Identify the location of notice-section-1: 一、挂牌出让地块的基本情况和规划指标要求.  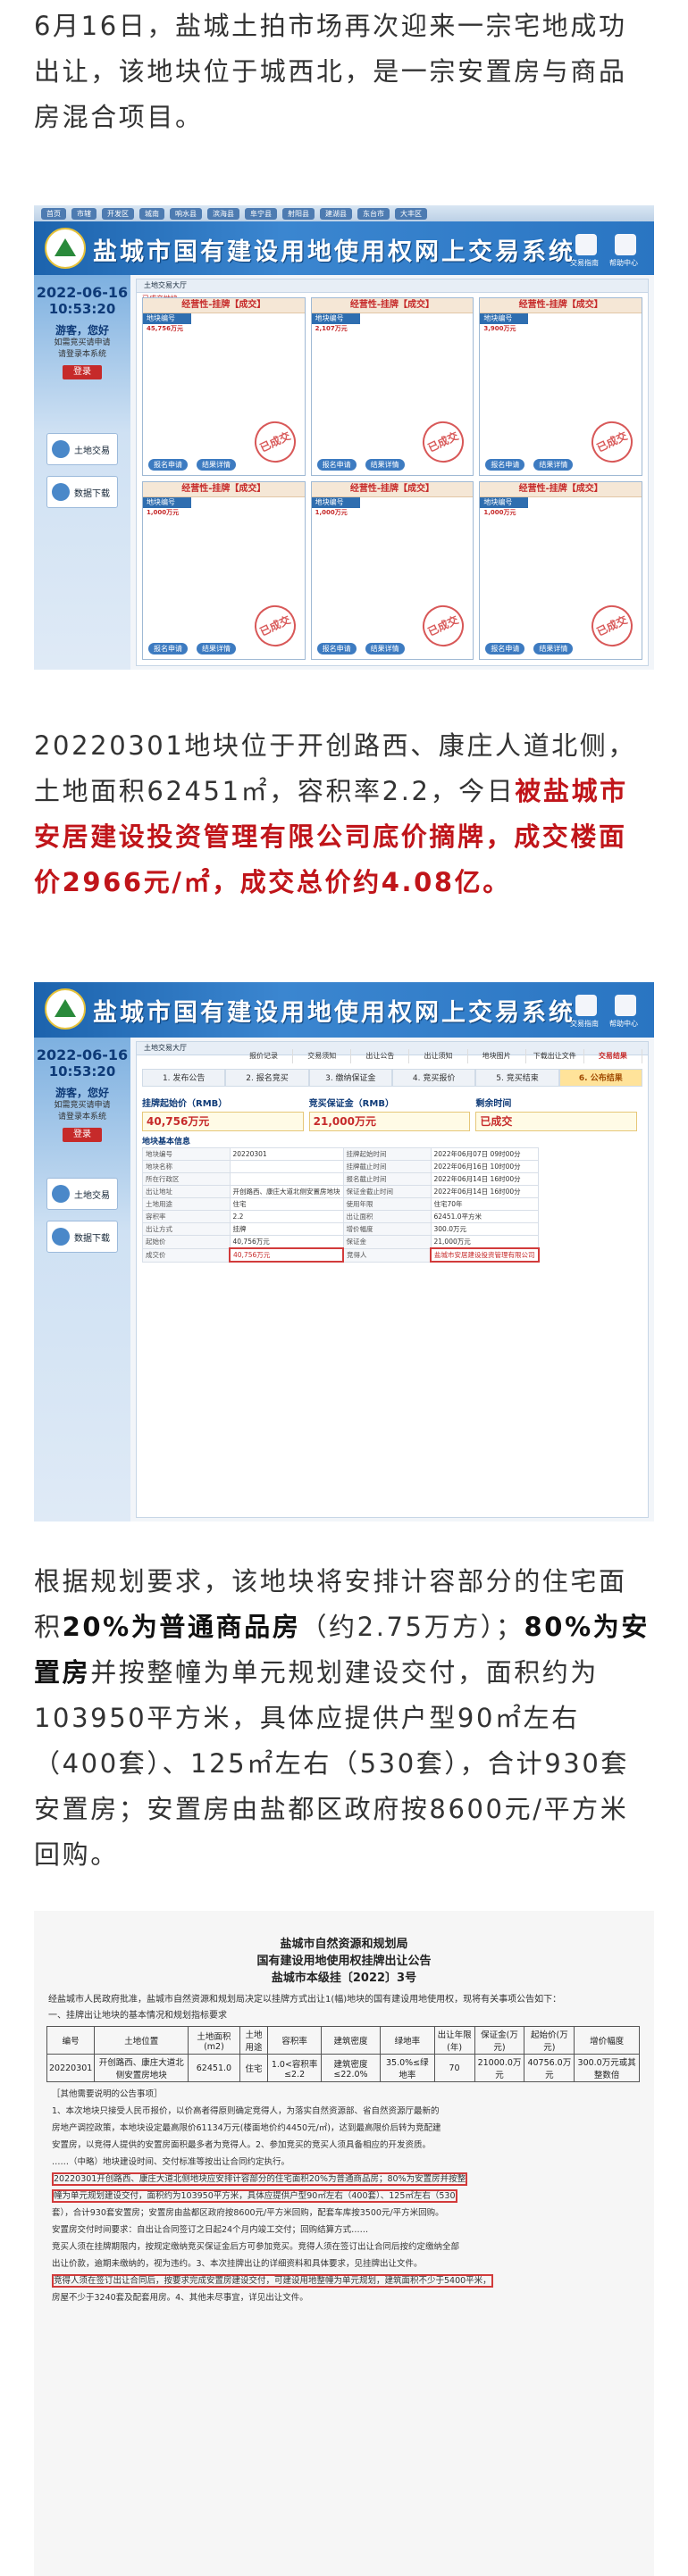
(137, 2016).